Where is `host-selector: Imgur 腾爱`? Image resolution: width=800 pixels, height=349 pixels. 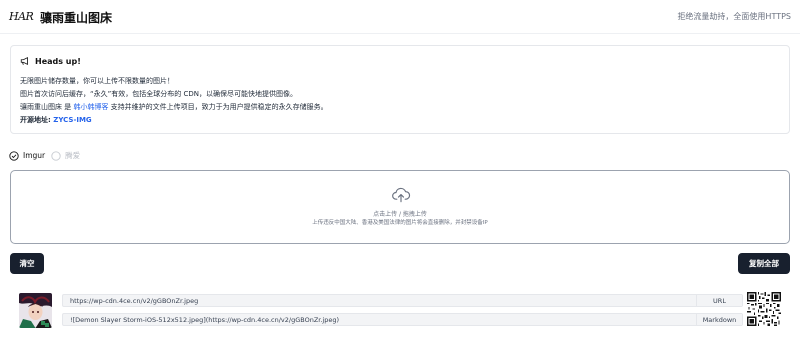
host-selector: Imgur 腾爱 is located at coordinates (47, 155).